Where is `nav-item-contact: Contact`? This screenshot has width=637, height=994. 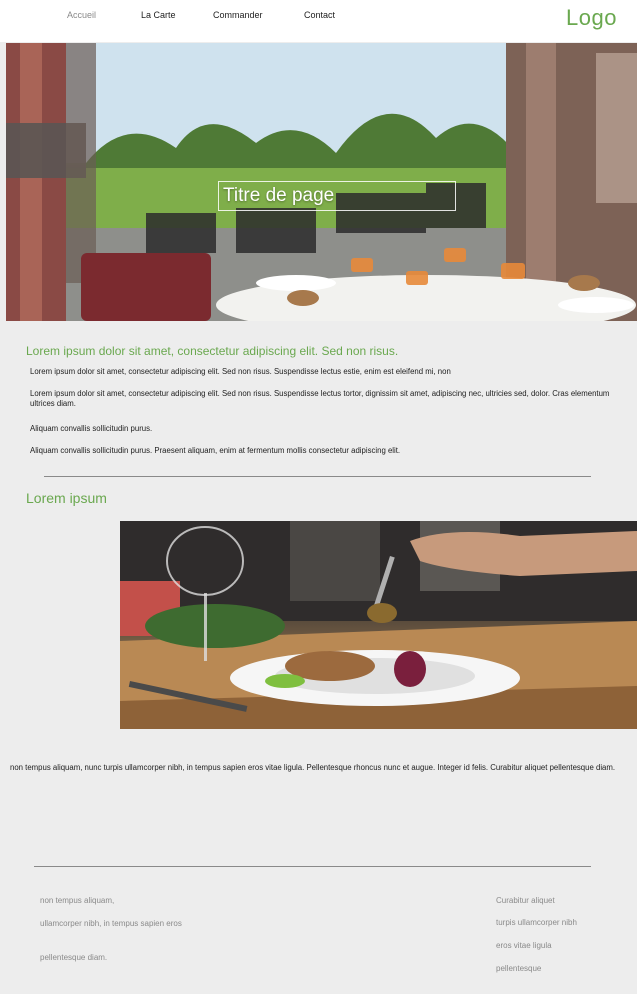
nav-item-contact: Contact is located at coordinates (319, 15).